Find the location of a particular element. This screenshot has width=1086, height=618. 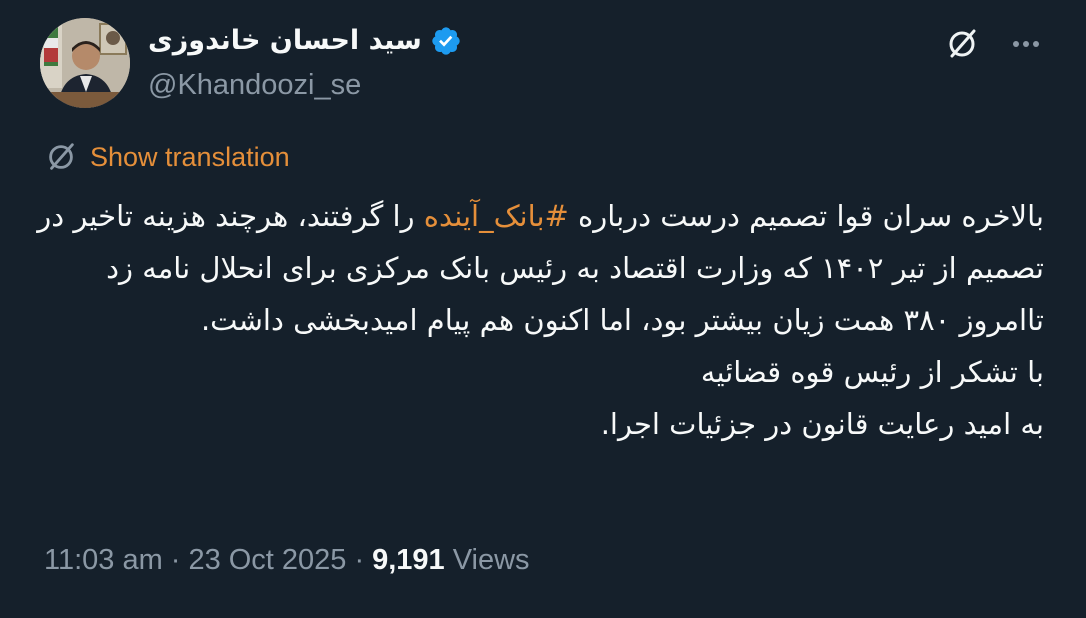

hashtag-link: #بانک_آینده is located at coordinates (496, 216).